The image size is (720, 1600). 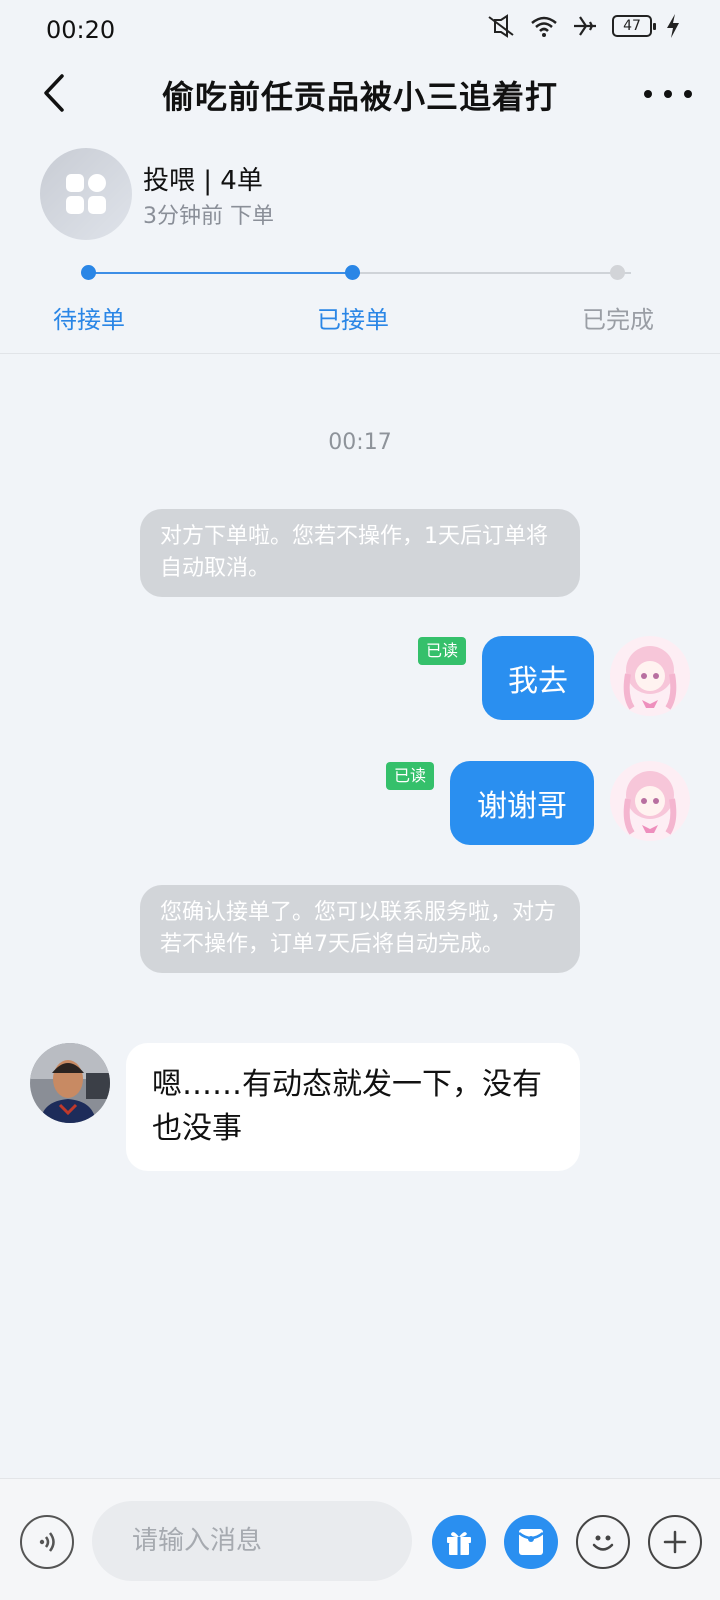 I want to click on status-time: 00:20, so click(x=81, y=30).